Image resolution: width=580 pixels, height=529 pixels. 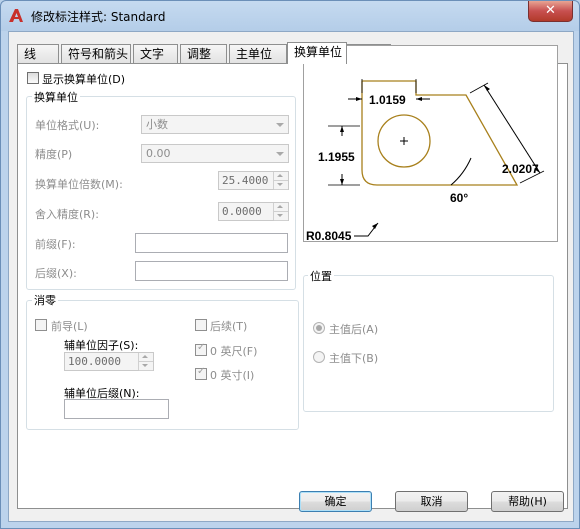 What do you see at coordinates (404, 141) in the screenshot?
I see `center-mark-icon` at bounding box center [404, 141].